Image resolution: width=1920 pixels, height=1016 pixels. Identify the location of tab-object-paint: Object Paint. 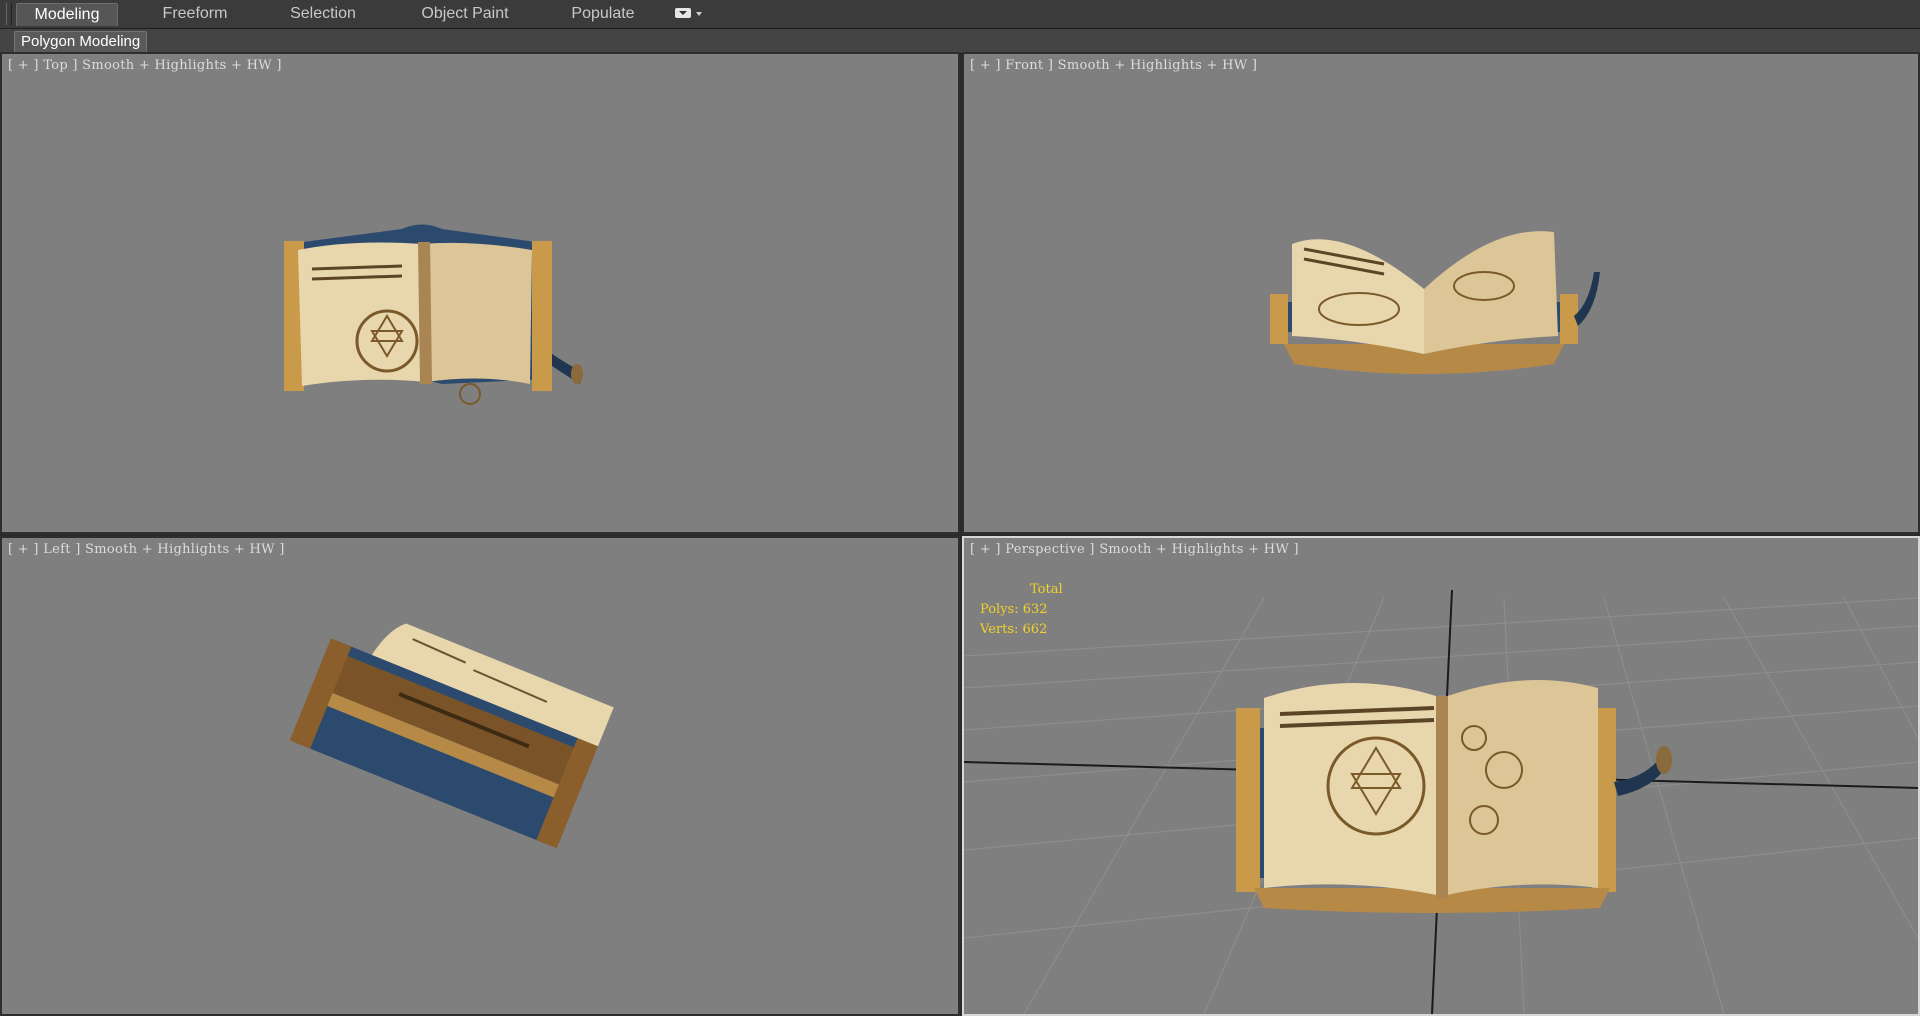
(465, 14).